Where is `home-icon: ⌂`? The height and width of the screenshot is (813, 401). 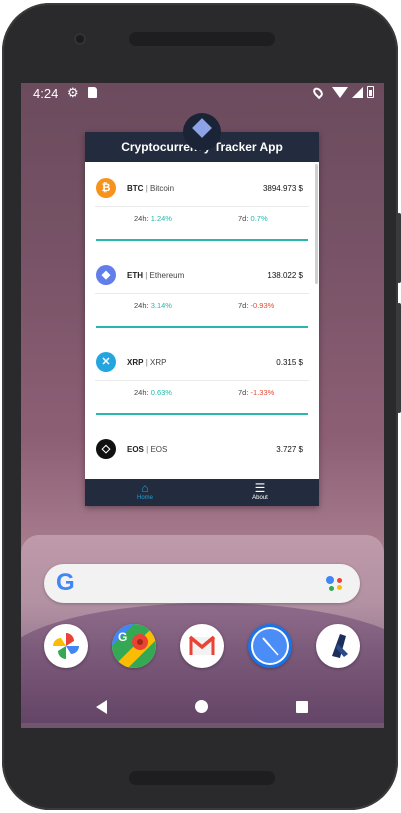
home-icon: ⌂ is located at coordinates (145, 488).